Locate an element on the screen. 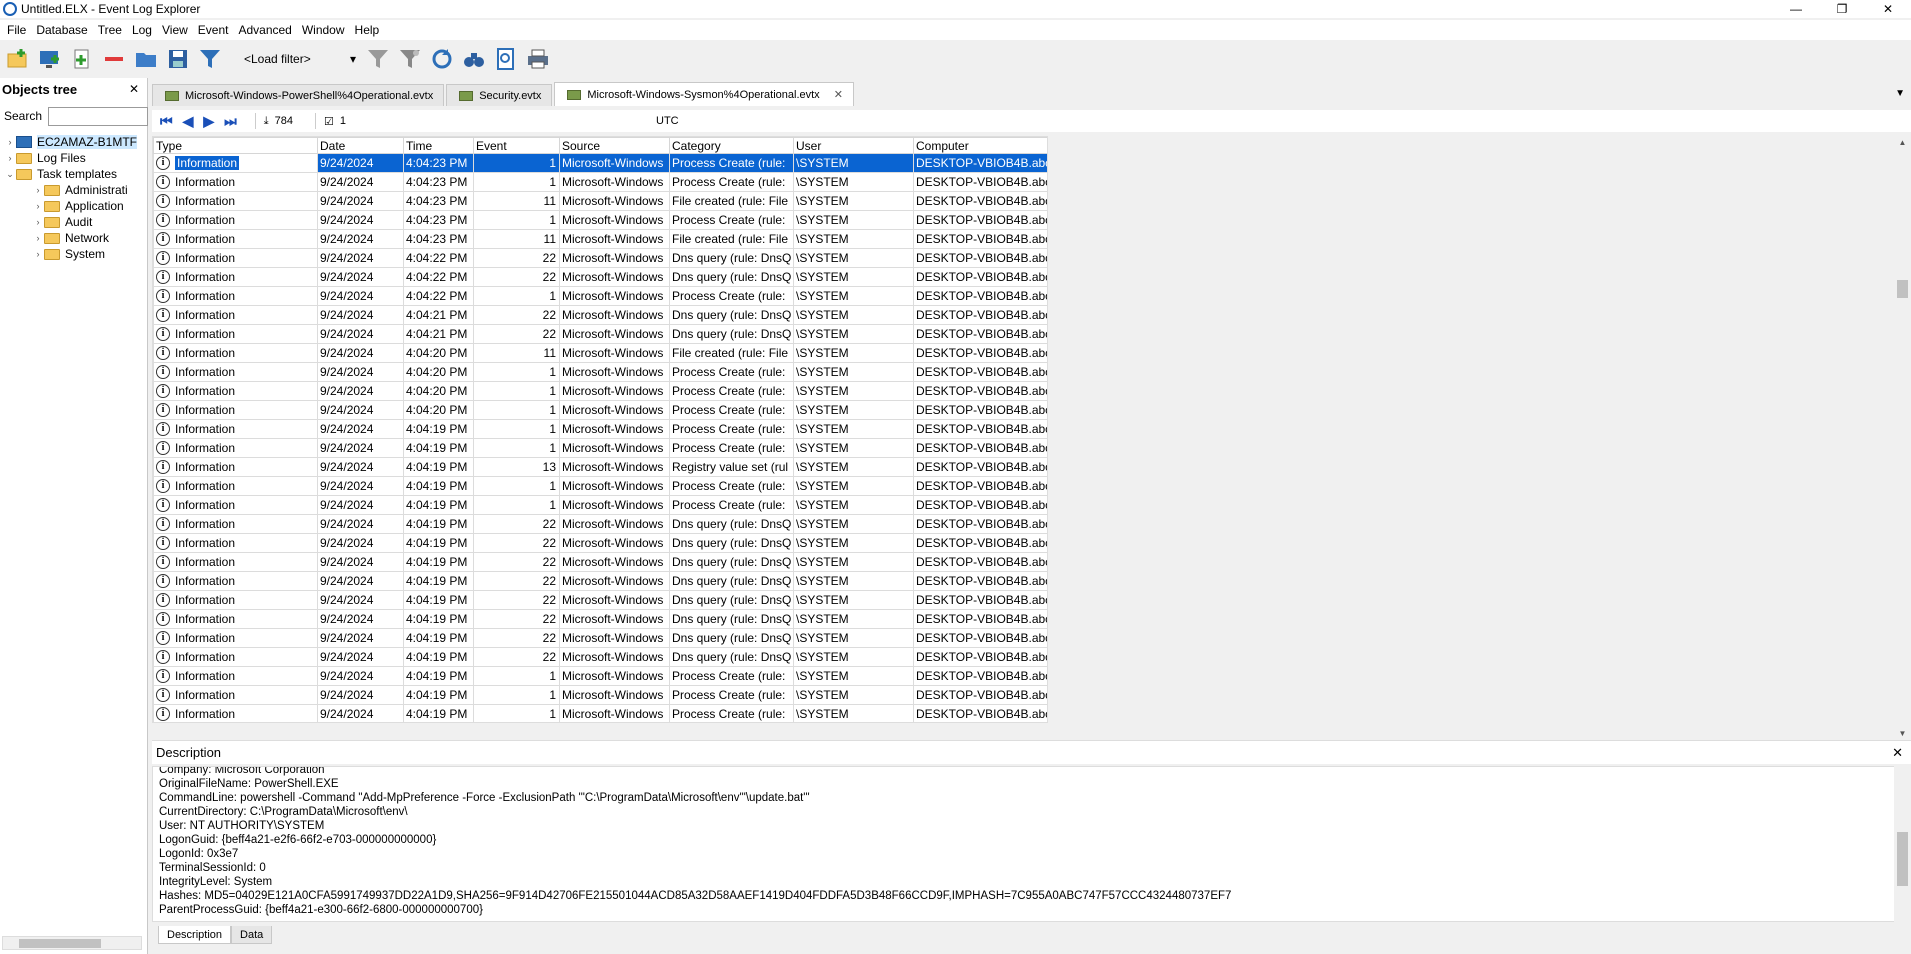 This screenshot has height=954, width=1911. menu-window: Window is located at coordinates (323, 30).